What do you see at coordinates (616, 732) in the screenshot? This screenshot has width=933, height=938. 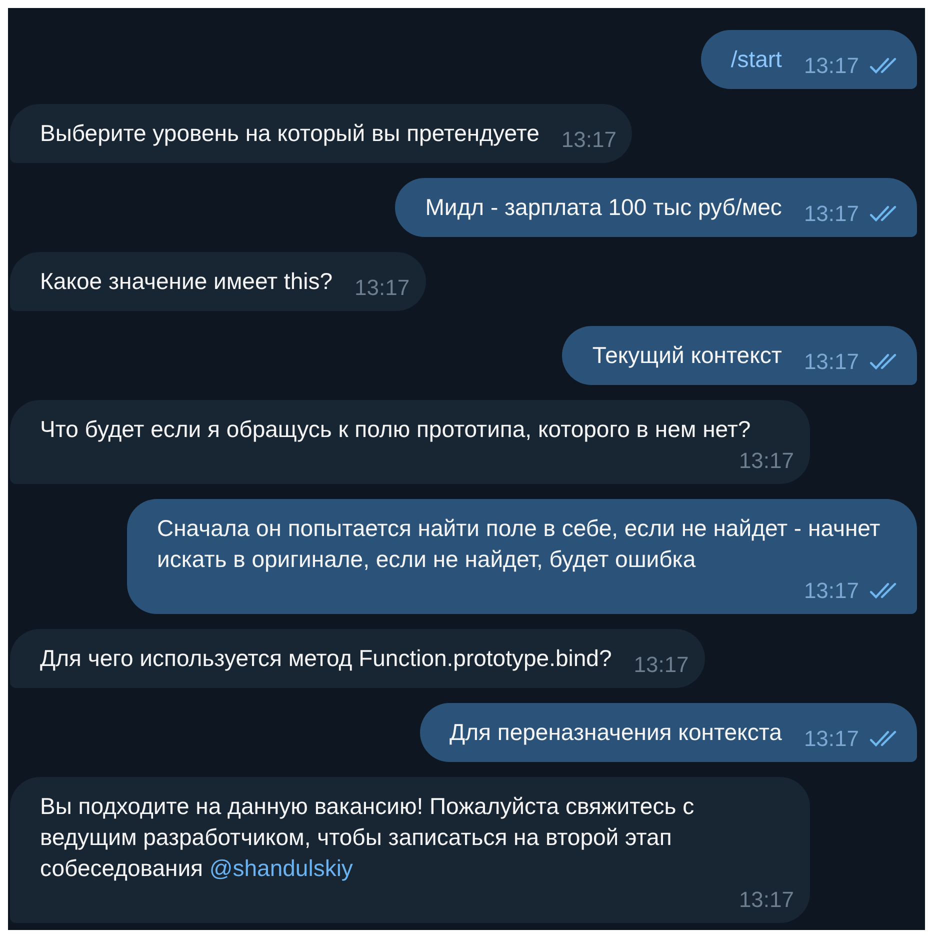 I see `message-text: Для переназначения контекста` at bounding box center [616, 732].